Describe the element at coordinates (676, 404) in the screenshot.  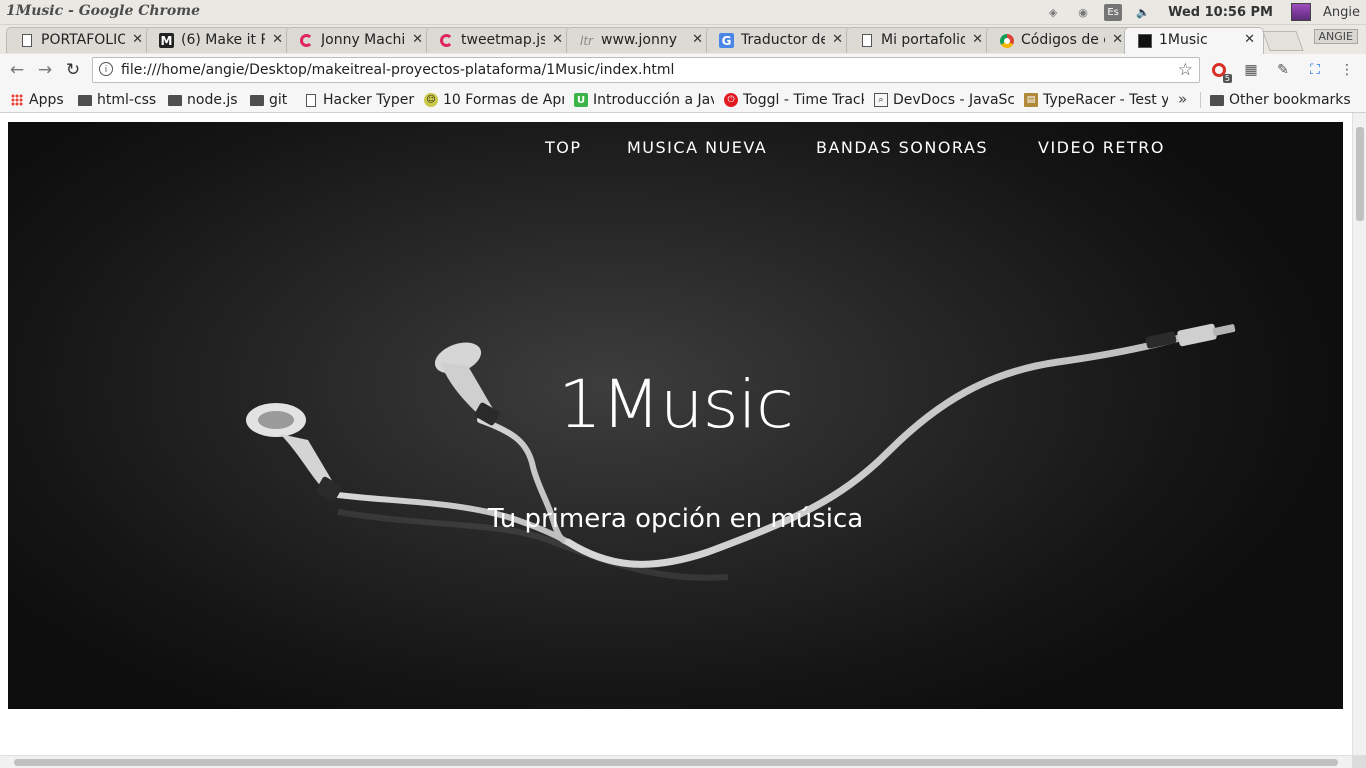
I see `hero-title: 1Music` at that location.